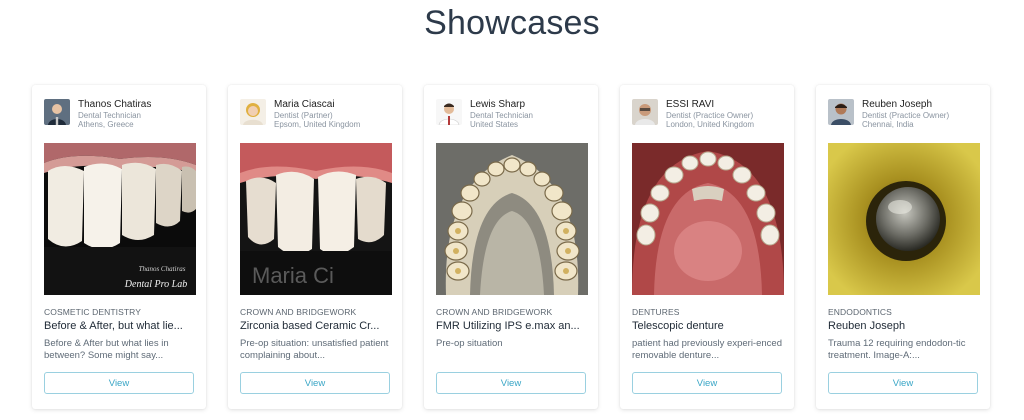  What do you see at coordinates (340, 105) in the screenshot?
I see `author-name: Maria Ciascai` at bounding box center [340, 105].